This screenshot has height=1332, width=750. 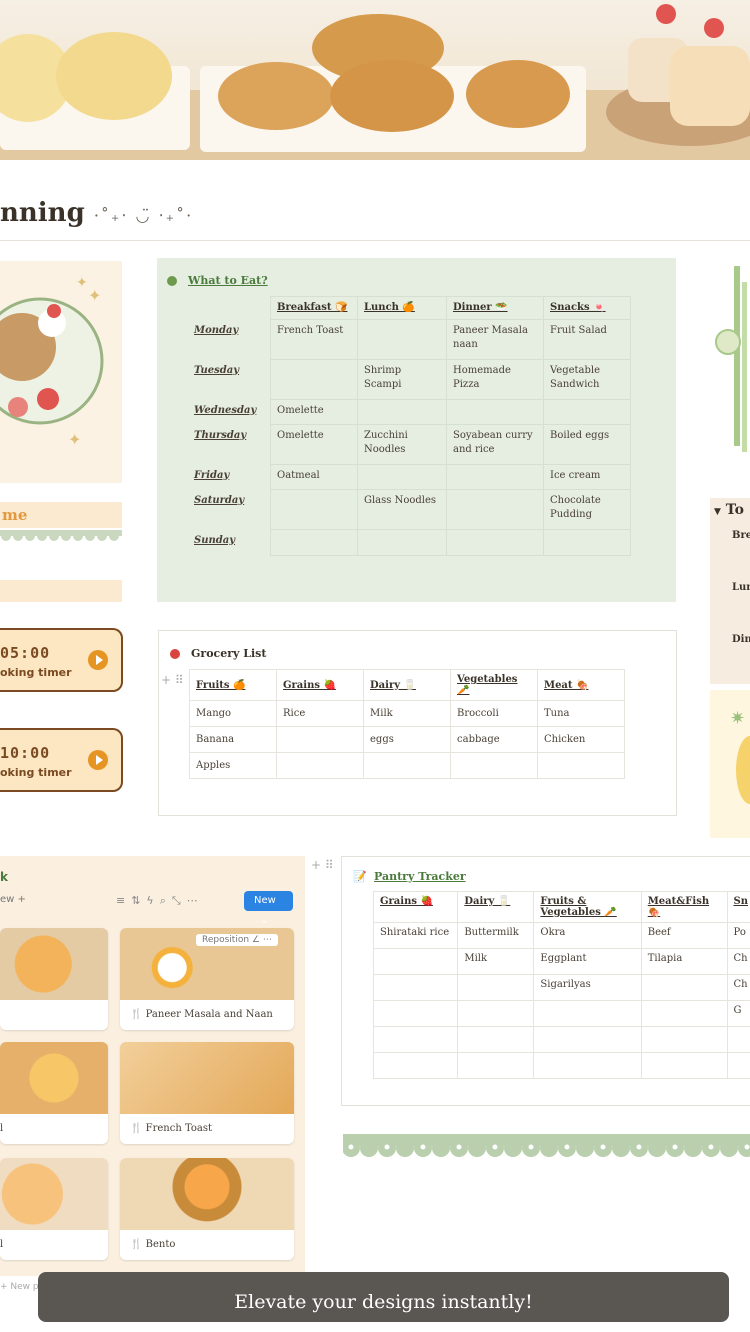 What do you see at coordinates (207, 1093) in the screenshot?
I see `recipe-card: 🍴 French Toast` at bounding box center [207, 1093].